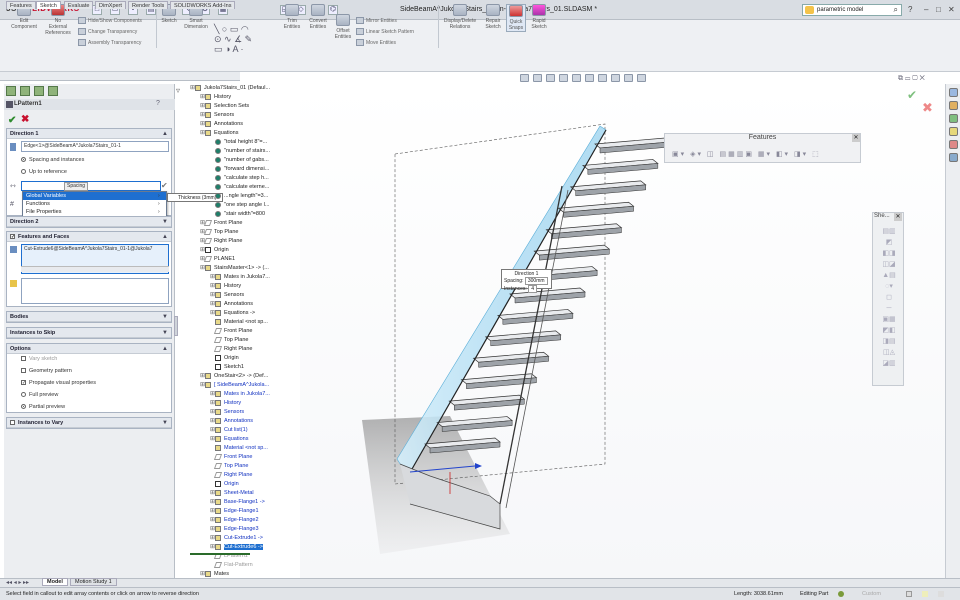  What do you see at coordinates (39, 395) in the screenshot?
I see `full-preview-option: Full preview` at bounding box center [39, 395].